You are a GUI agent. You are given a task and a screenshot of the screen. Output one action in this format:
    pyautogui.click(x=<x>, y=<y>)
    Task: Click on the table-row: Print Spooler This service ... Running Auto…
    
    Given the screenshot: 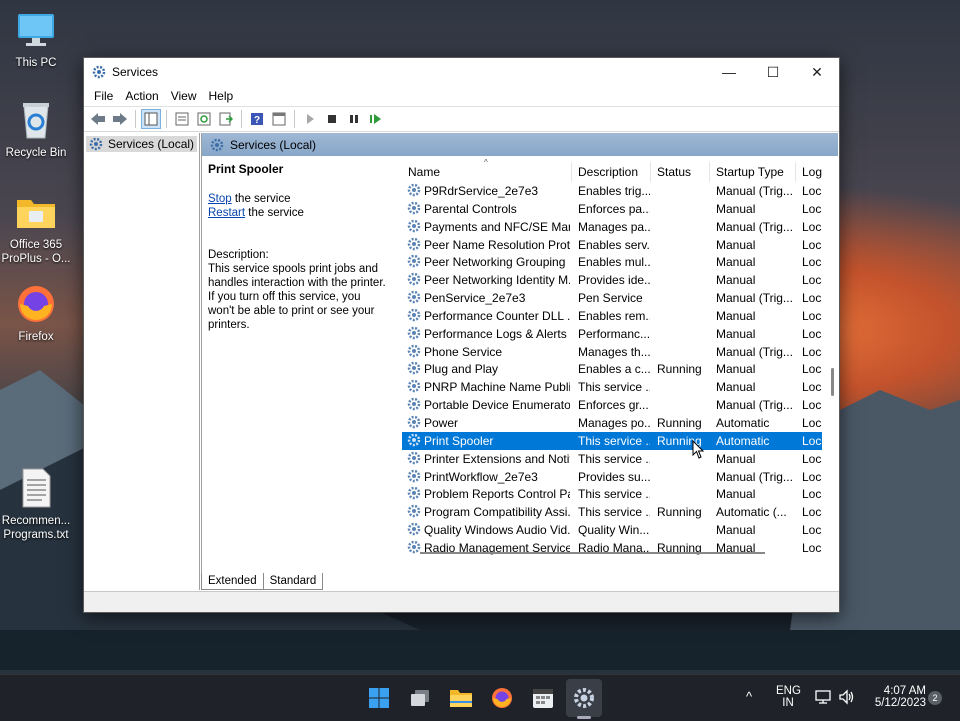 What is the action you would take?
    pyautogui.click(x=612, y=440)
    